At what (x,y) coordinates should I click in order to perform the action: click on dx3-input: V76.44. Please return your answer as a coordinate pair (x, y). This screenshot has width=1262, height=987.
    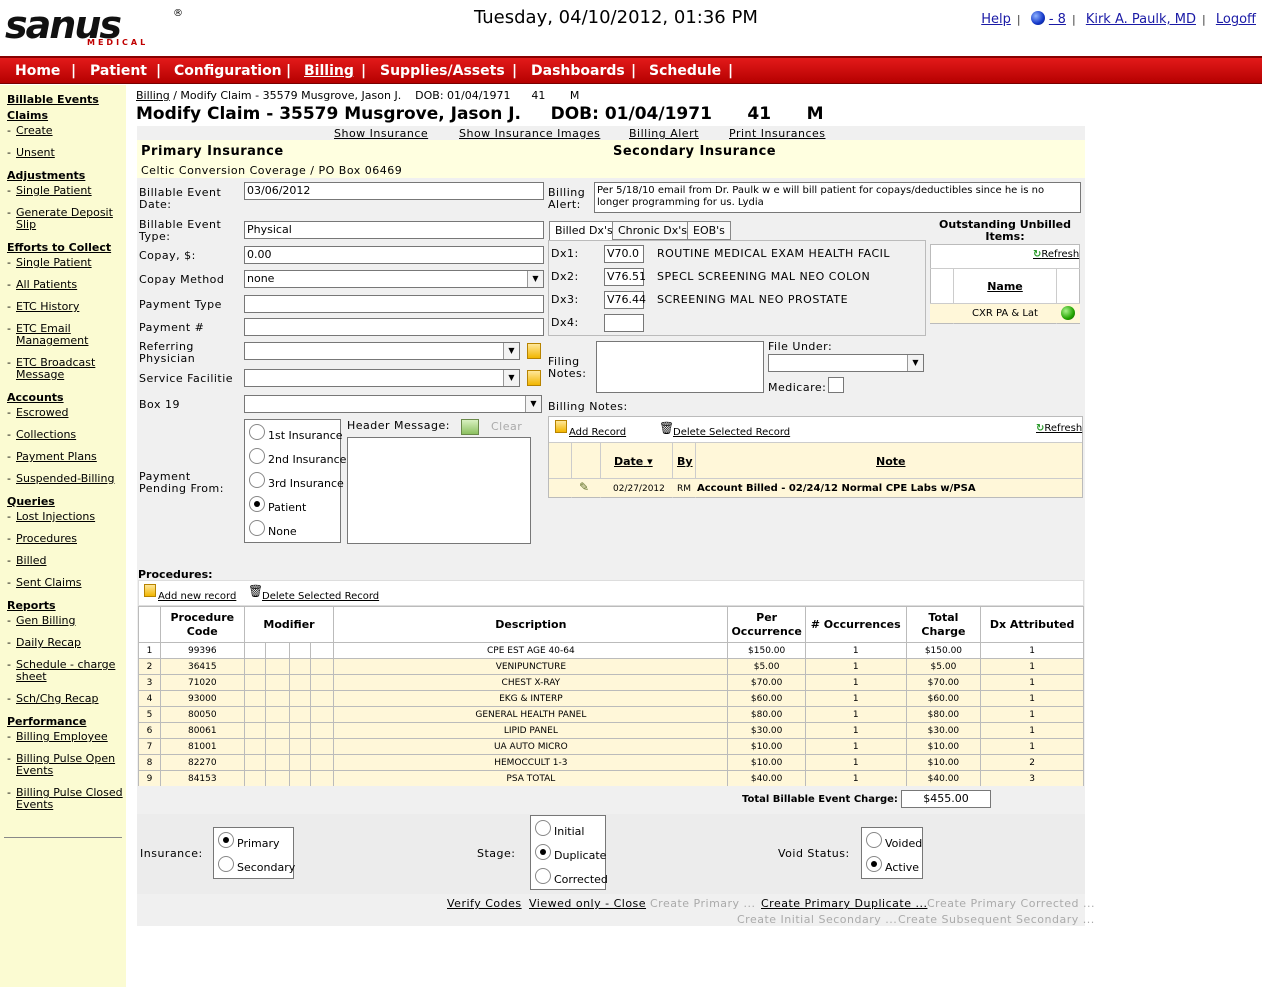
    Looking at the image, I should click on (625, 300).